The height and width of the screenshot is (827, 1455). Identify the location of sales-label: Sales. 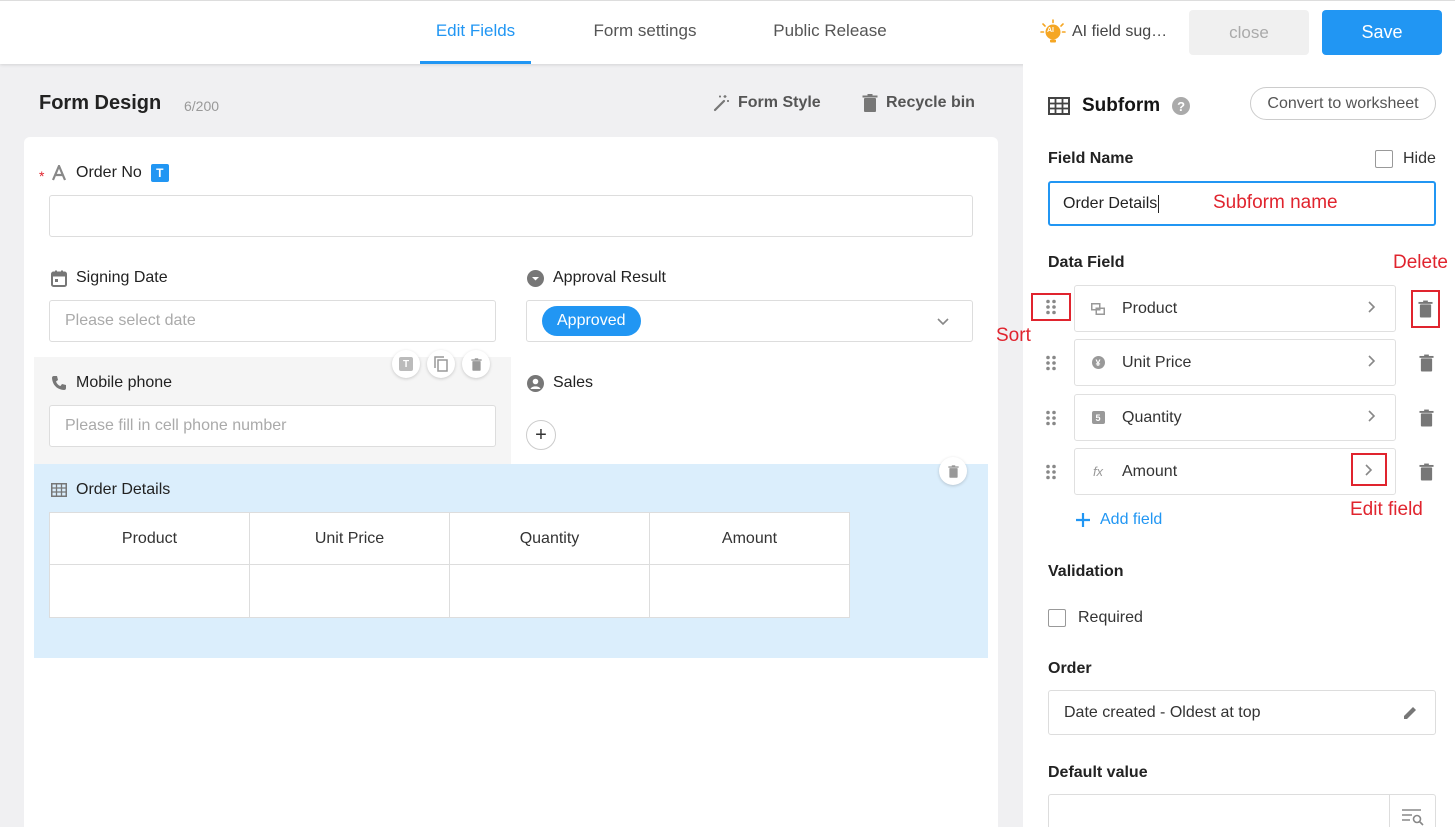
(560, 383).